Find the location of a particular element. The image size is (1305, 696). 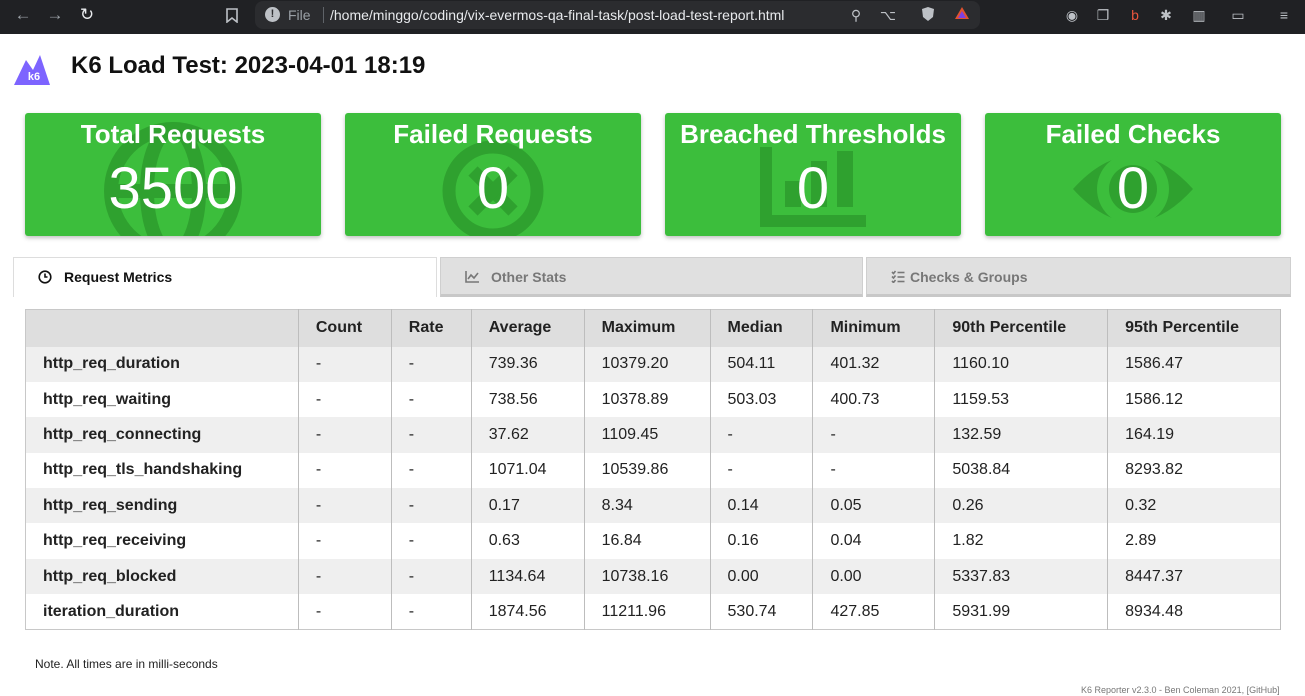

reload-icon: ↻ is located at coordinates (87, 15).